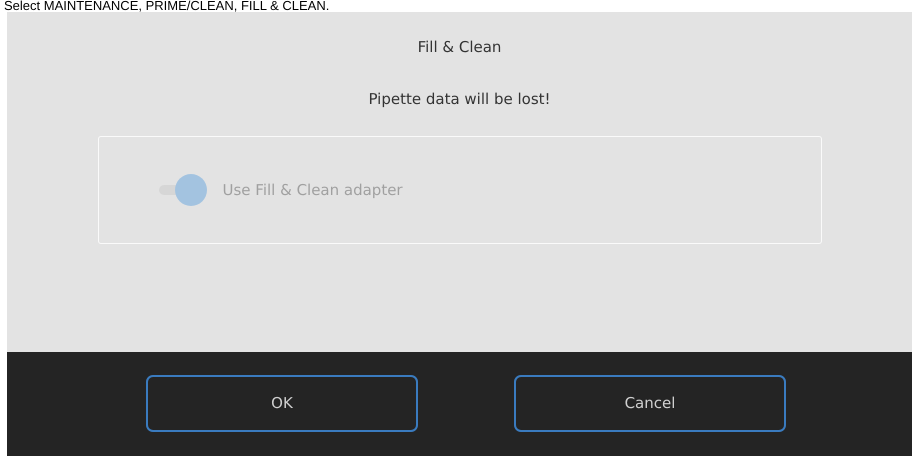  What do you see at coordinates (312, 190) in the screenshot?
I see `toggle-label: Use Fill & Clean adapter` at bounding box center [312, 190].